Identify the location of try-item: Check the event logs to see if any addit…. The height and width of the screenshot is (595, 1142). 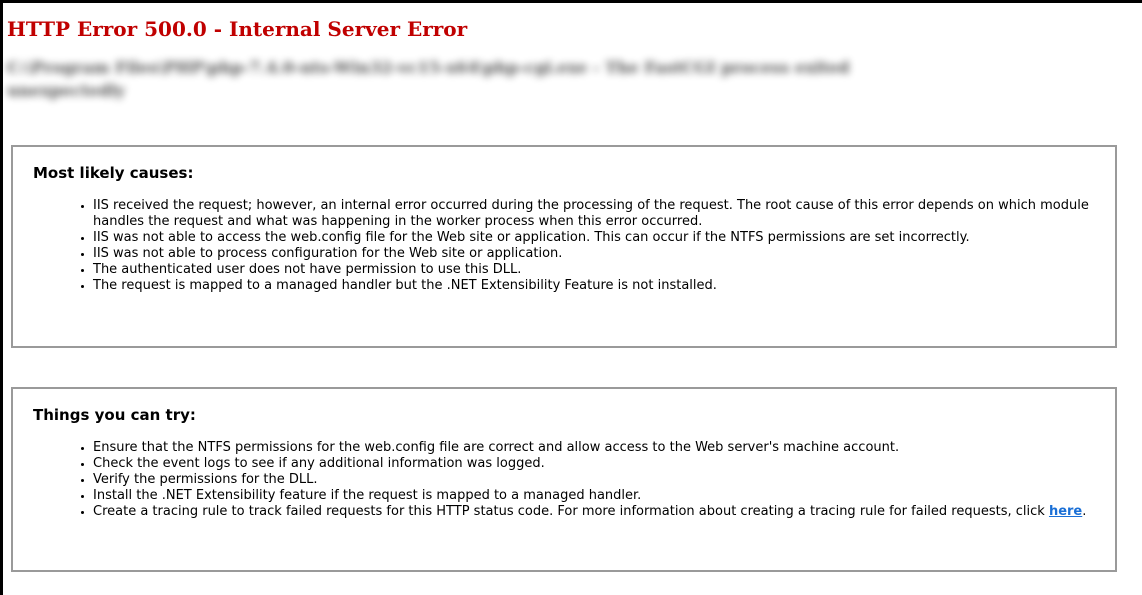
(593, 464).